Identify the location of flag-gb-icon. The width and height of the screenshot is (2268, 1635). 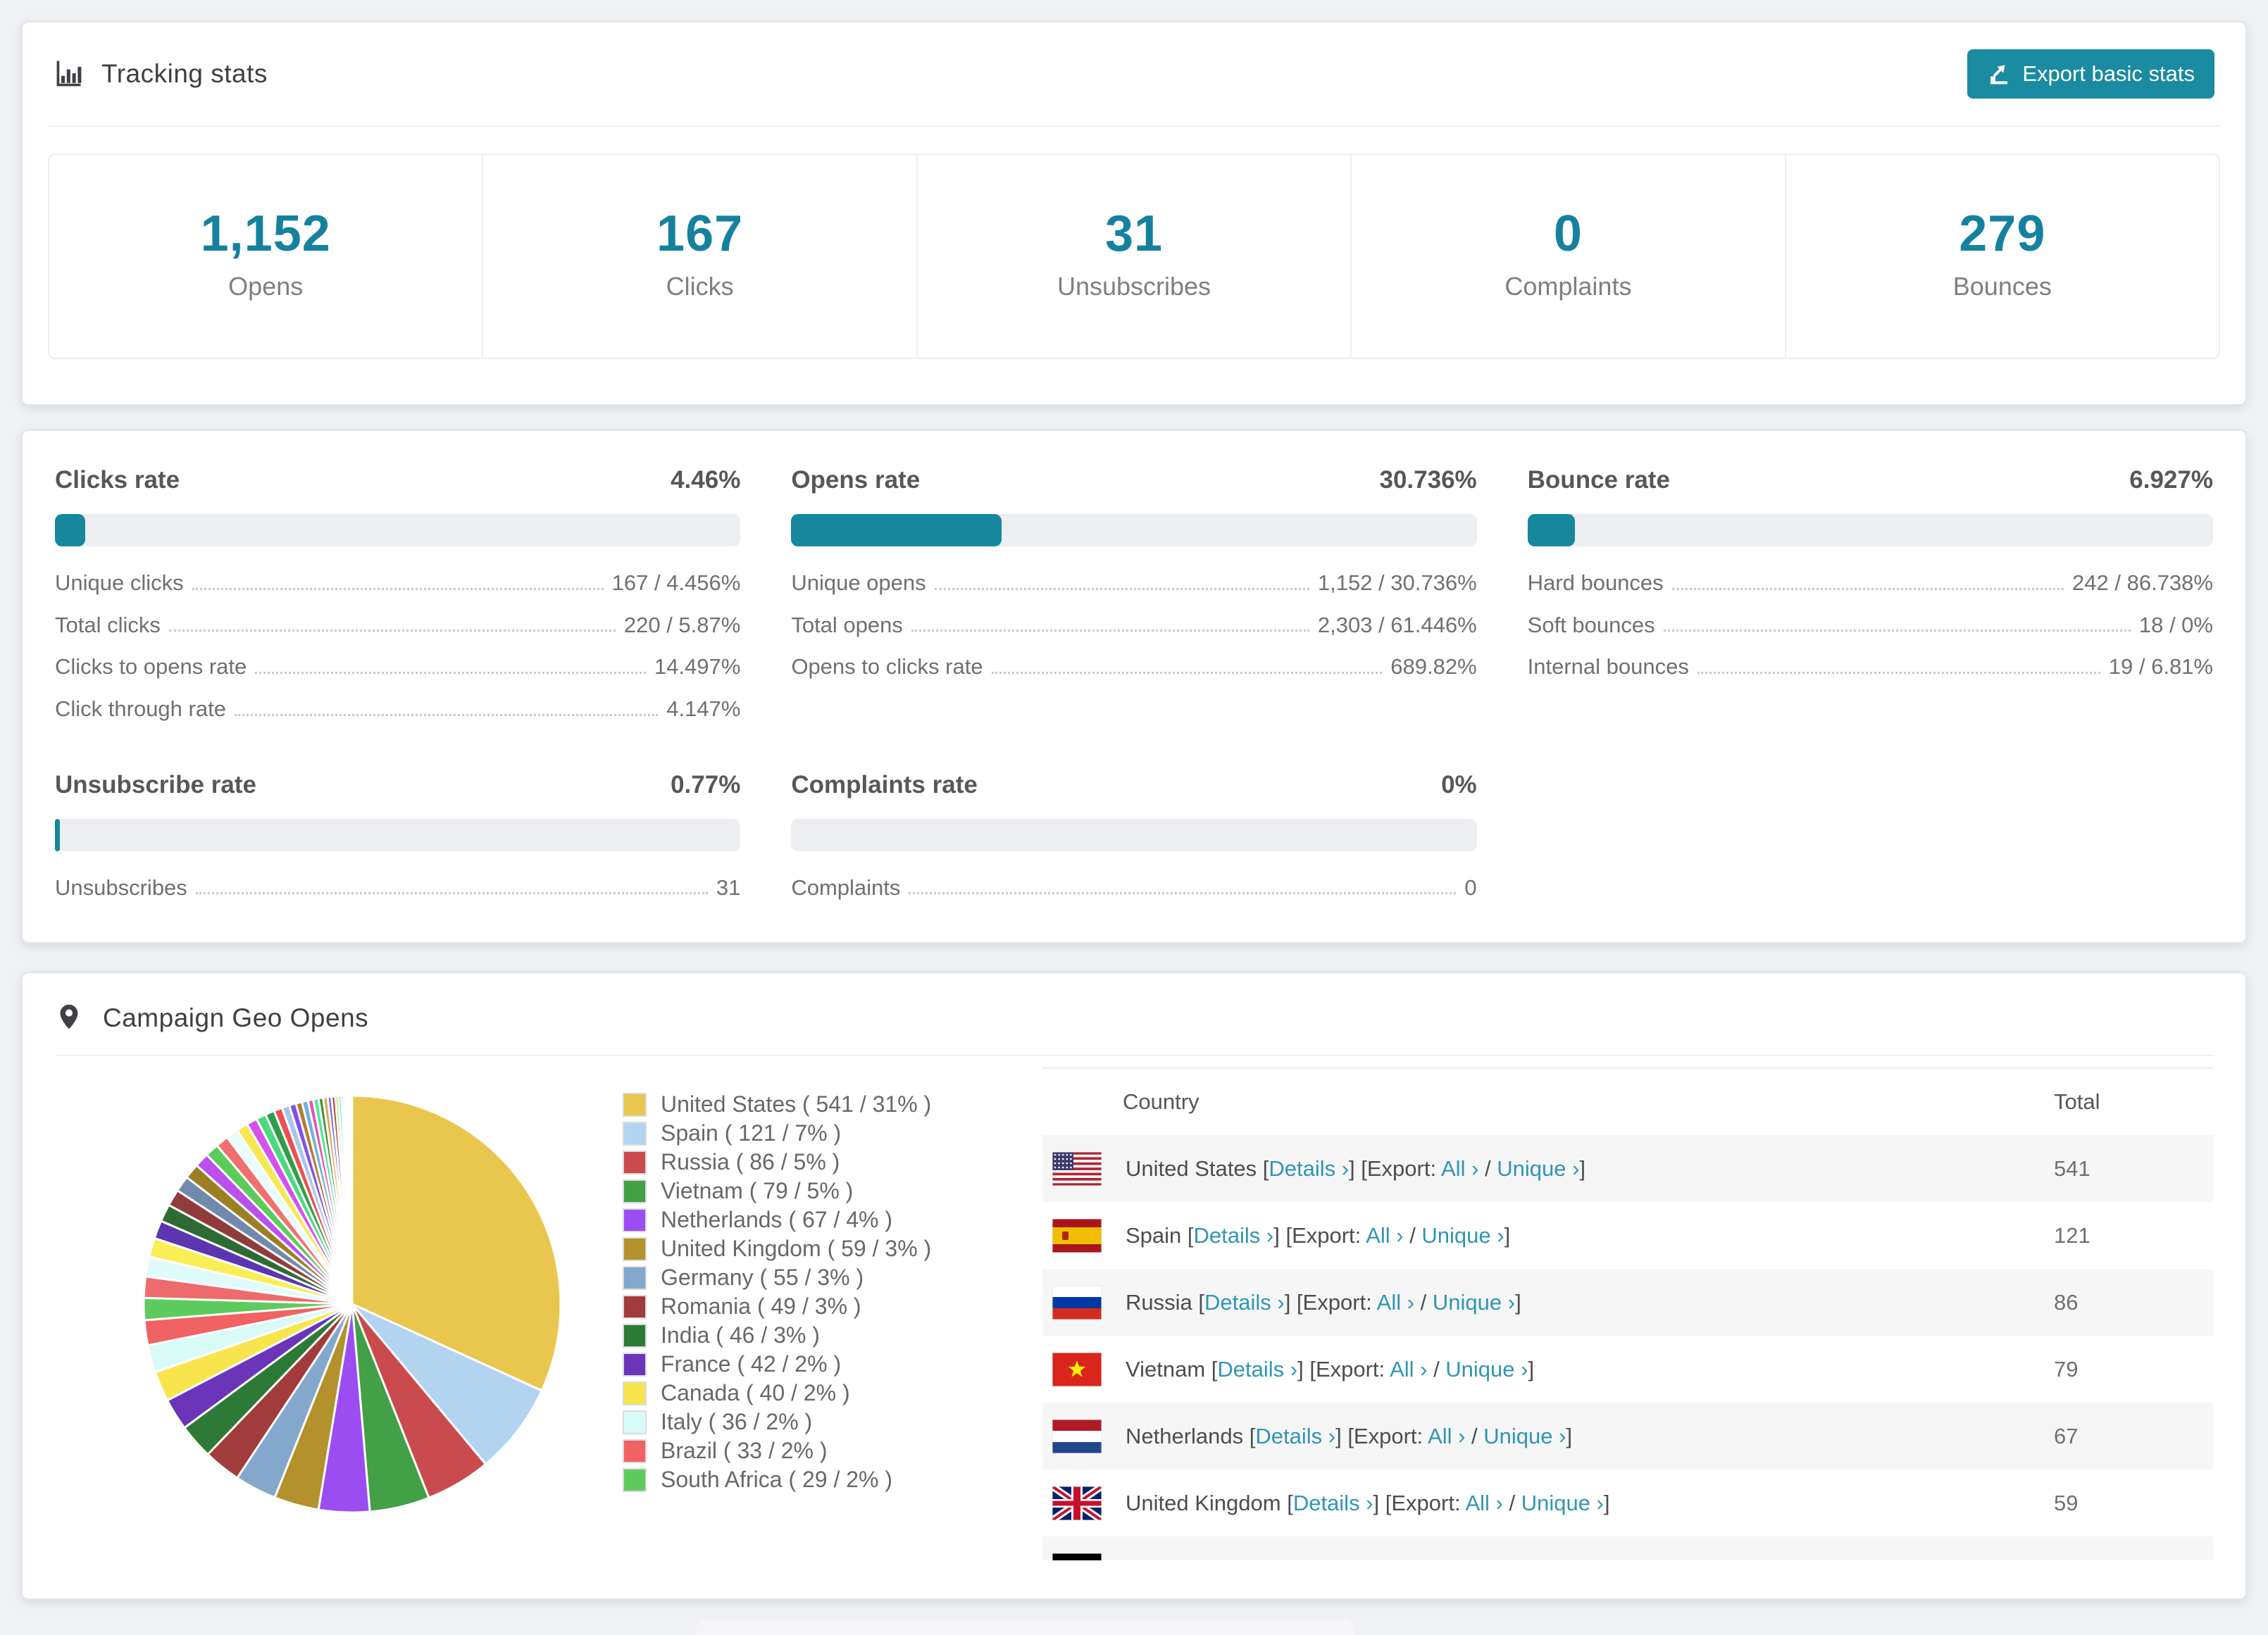
(1077, 1503).